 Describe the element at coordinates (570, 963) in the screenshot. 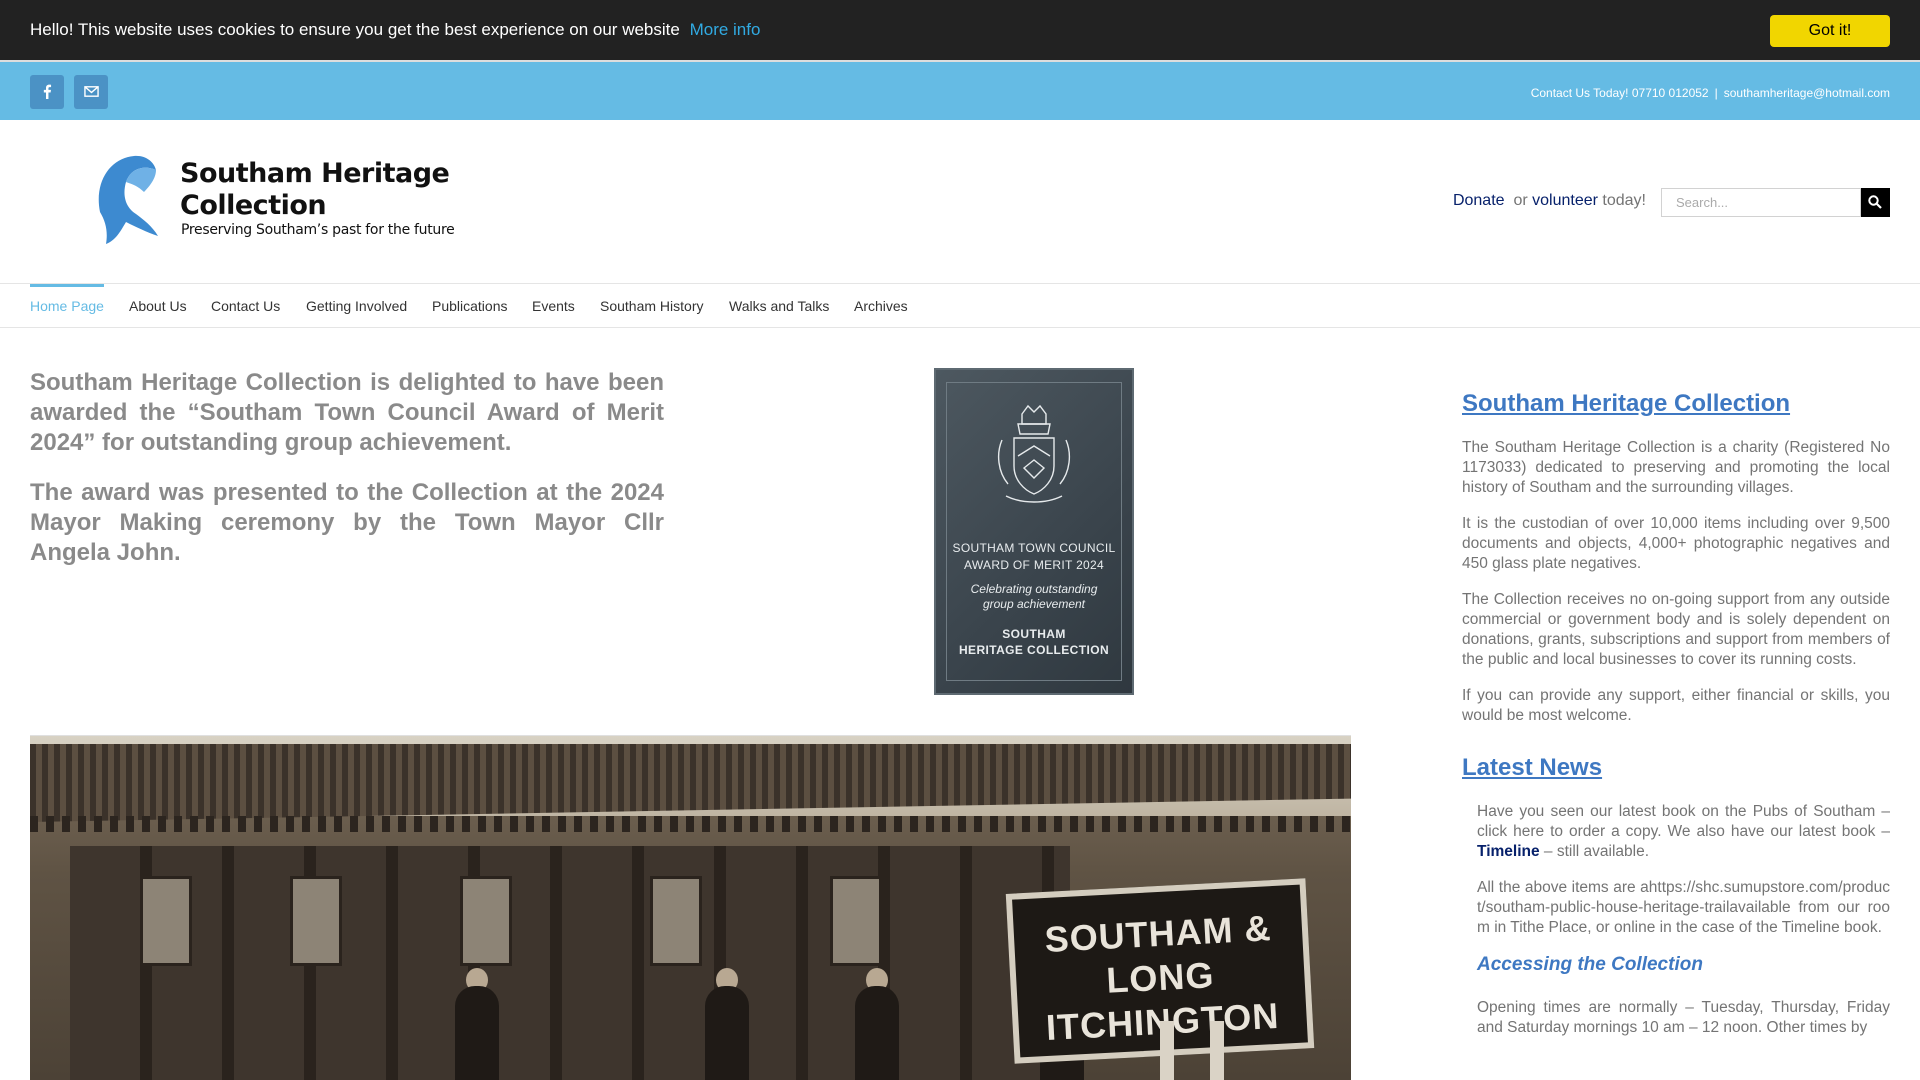

I see `photo-station-building` at that location.